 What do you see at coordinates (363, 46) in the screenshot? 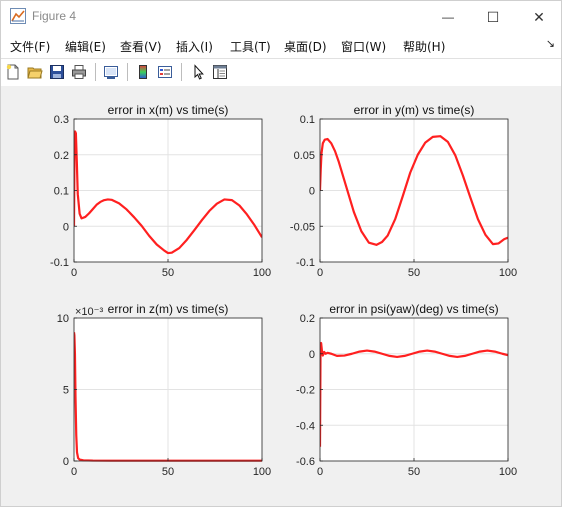
I see `menu-window: 窗口(W)` at bounding box center [363, 46].